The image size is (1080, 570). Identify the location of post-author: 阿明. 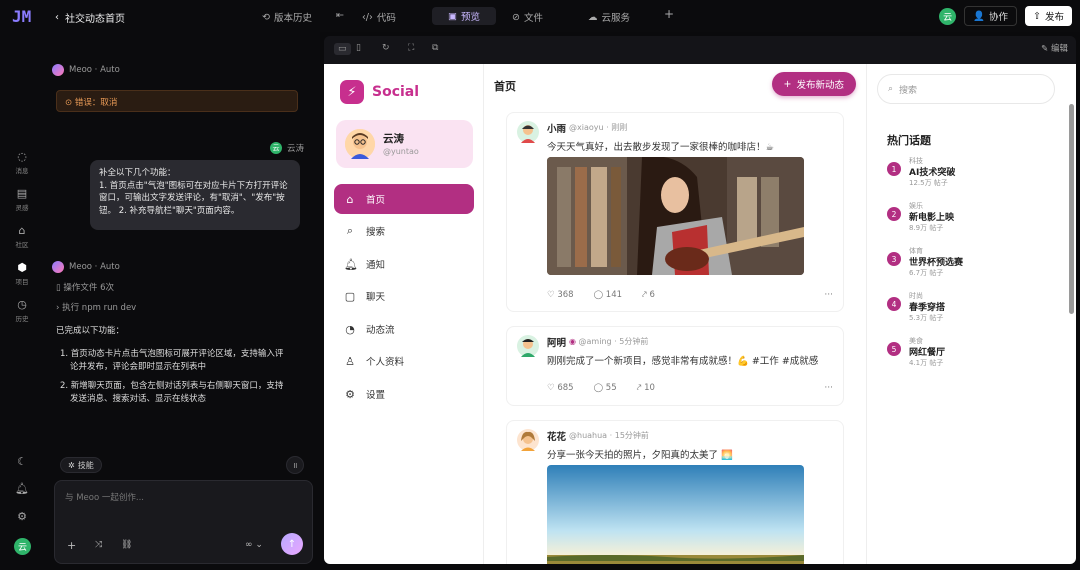
(556, 342).